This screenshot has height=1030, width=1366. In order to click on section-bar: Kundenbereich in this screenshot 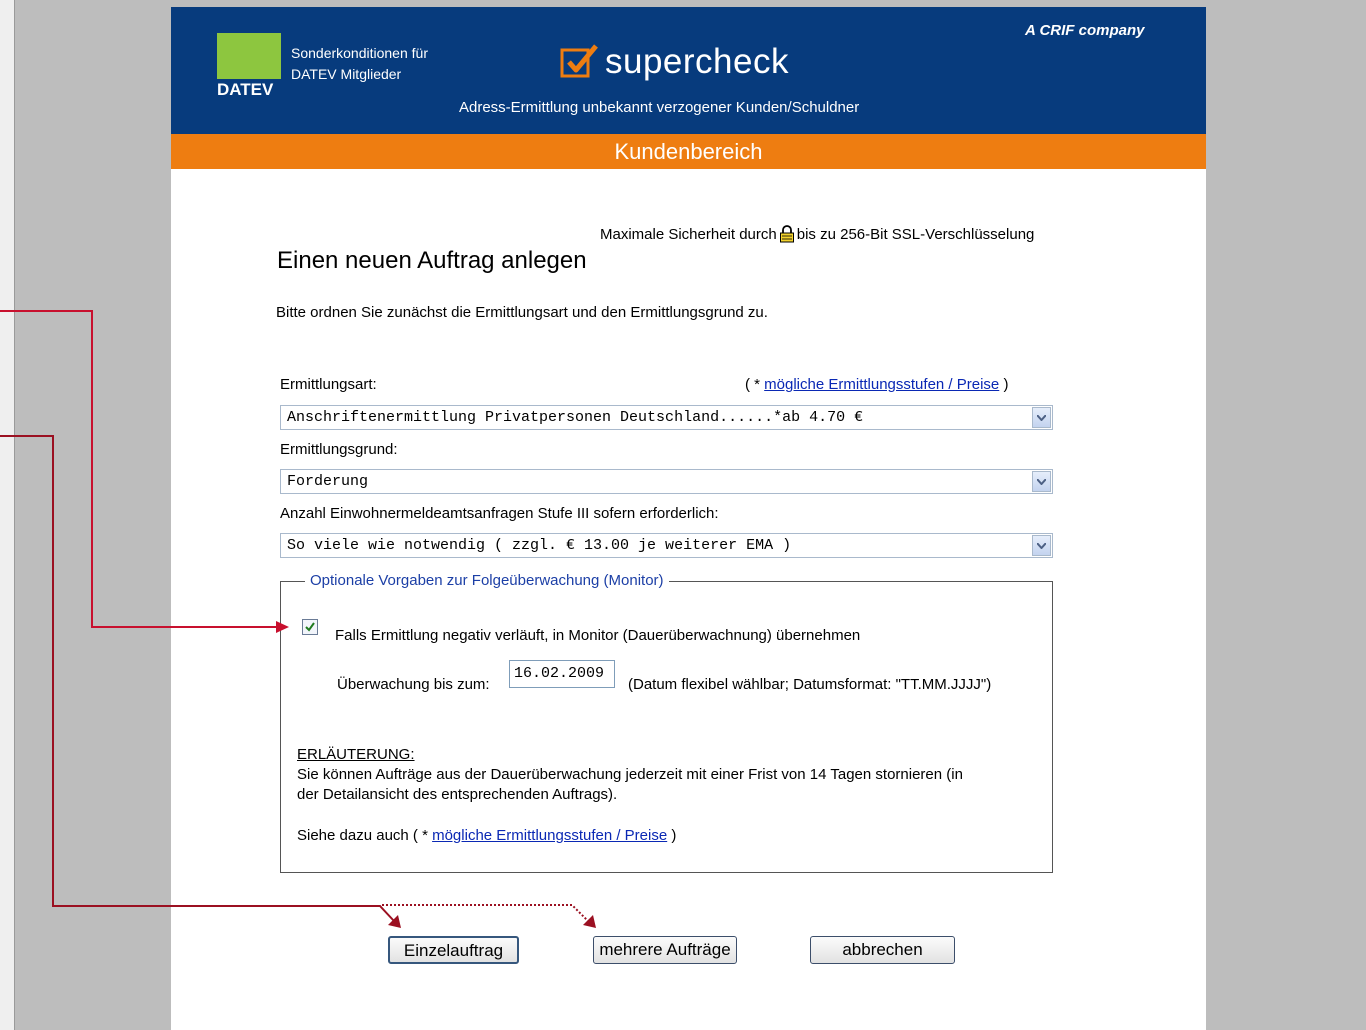, I will do `click(688, 151)`.